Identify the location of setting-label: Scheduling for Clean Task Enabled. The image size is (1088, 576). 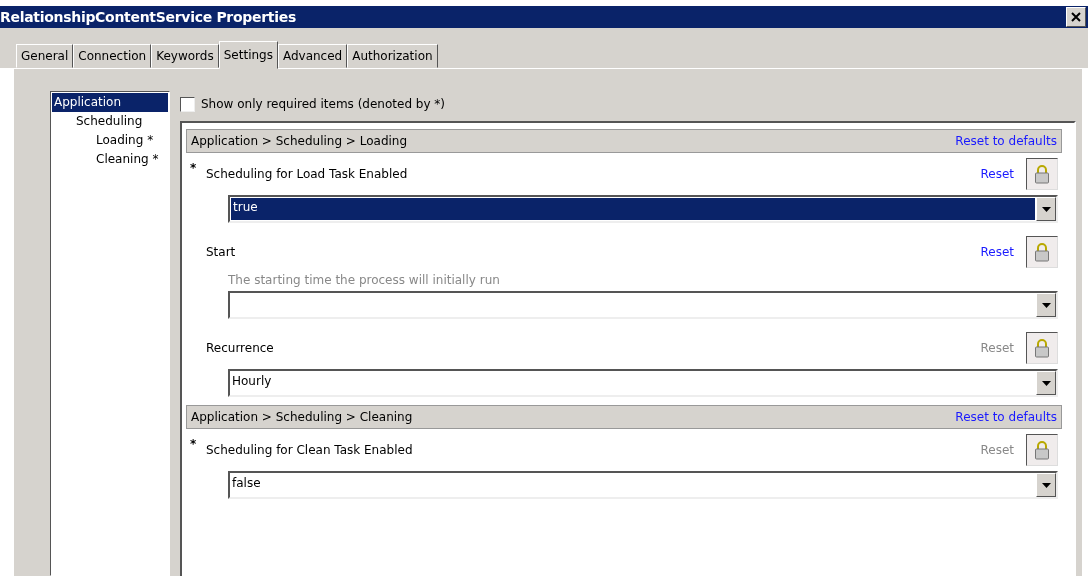
(310, 450).